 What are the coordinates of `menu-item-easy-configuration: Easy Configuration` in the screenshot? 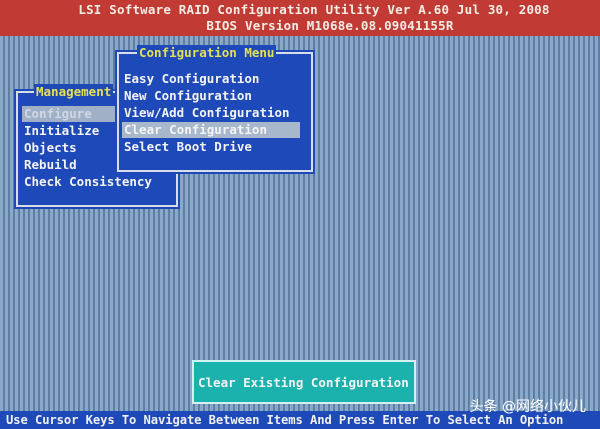 It's located at (190, 79).